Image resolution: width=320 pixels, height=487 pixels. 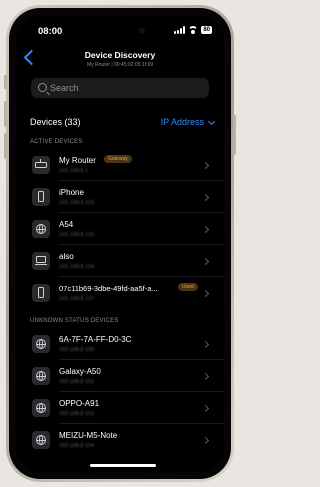 What do you see at coordinates (123, 124) in the screenshot?
I see `devices-header: Devices (33) IP Address` at bounding box center [123, 124].